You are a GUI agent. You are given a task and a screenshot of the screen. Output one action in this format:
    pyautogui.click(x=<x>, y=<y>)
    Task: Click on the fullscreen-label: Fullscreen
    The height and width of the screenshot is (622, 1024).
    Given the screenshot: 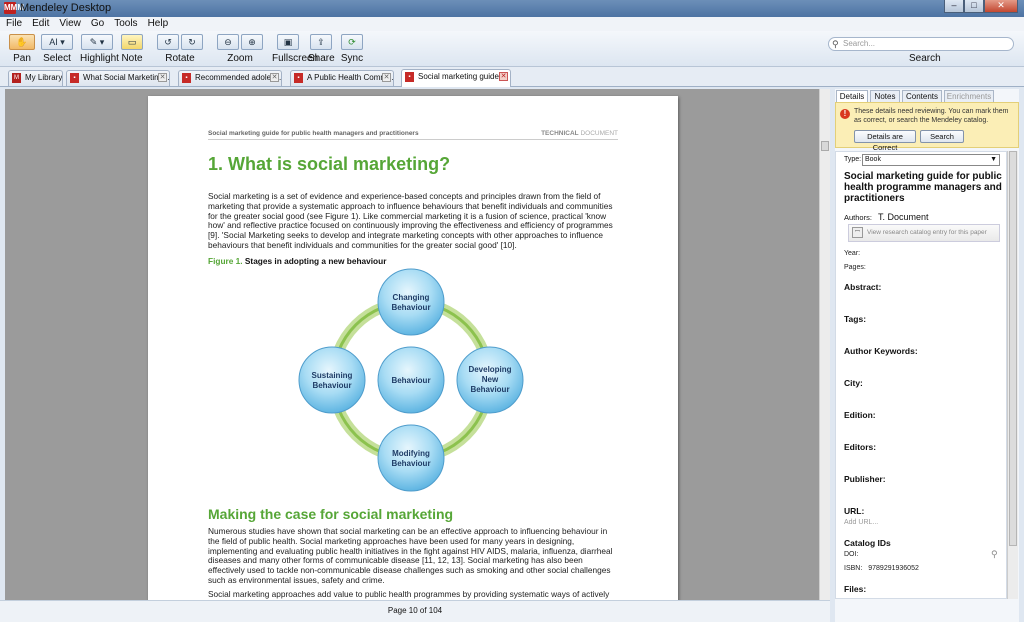 What is the action you would take?
    pyautogui.click(x=295, y=58)
    